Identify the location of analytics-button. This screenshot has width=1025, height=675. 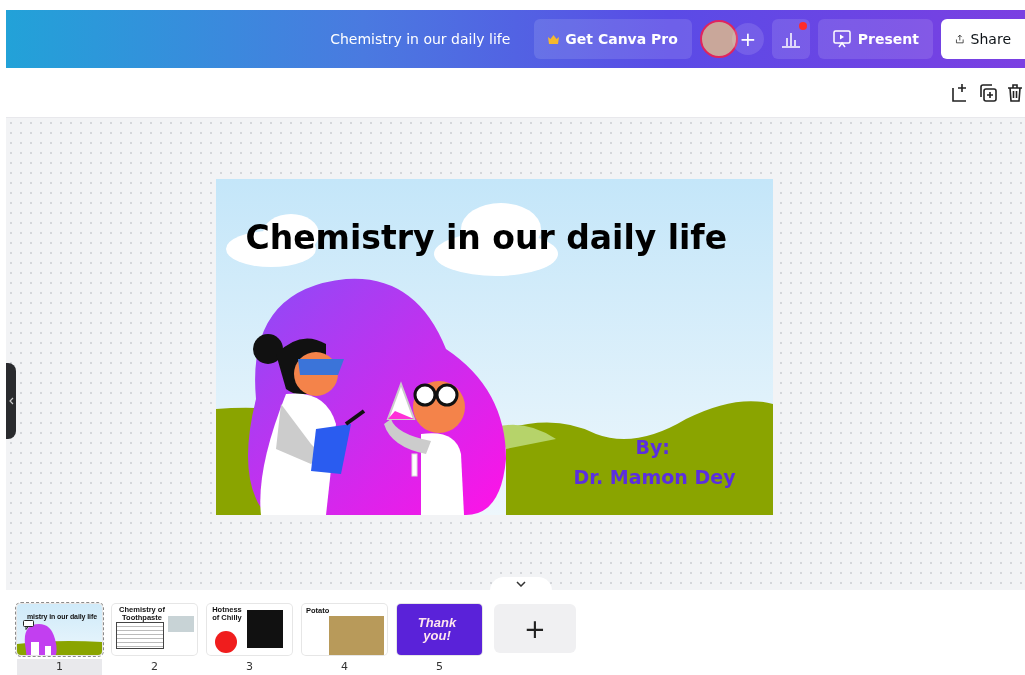
(790, 39).